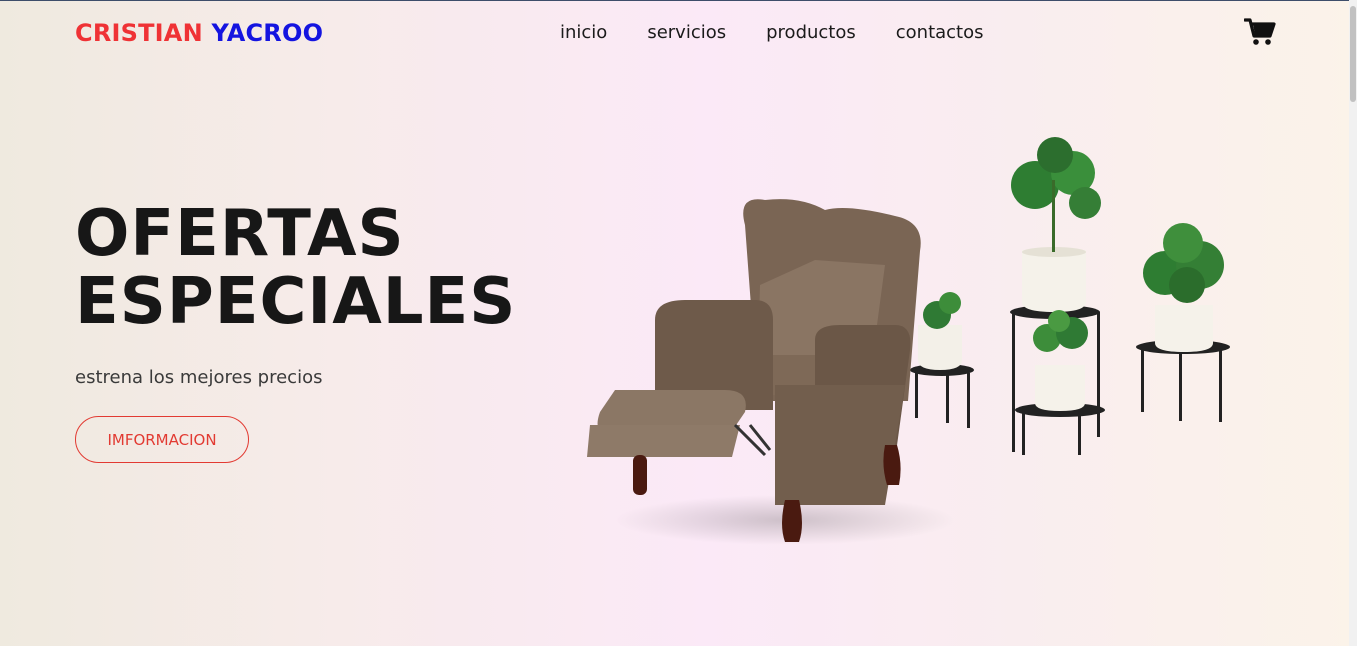 The width and height of the screenshot is (1357, 646). Describe the element at coordinates (583, 32) in the screenshot. I see `nav-link-inicio: inicio` at that location.